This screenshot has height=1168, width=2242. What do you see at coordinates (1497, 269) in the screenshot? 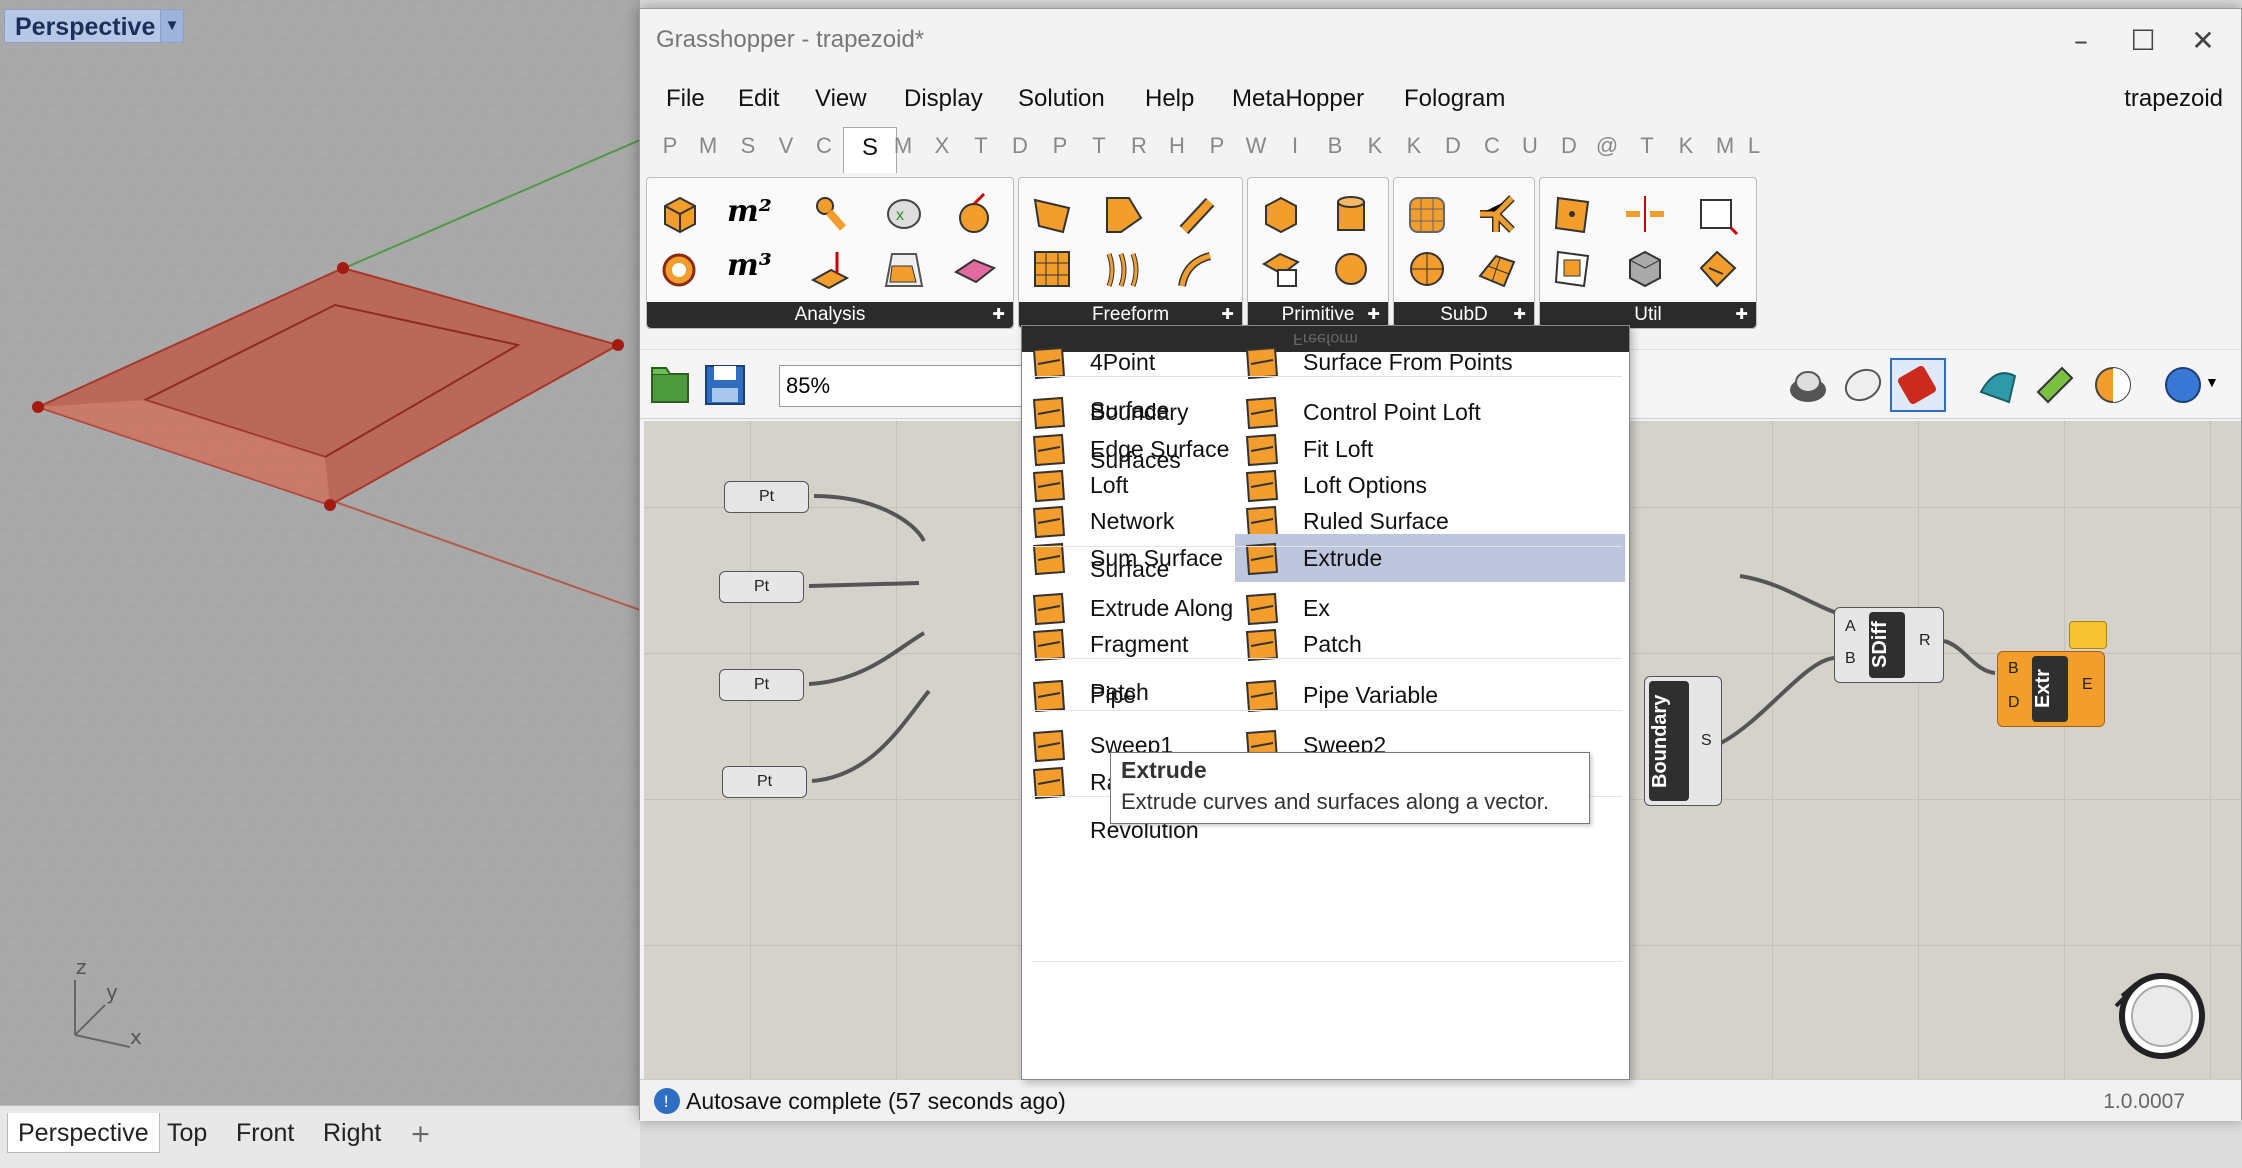
I see `subd-mesh-icon` at bounding box center [1497, 269].